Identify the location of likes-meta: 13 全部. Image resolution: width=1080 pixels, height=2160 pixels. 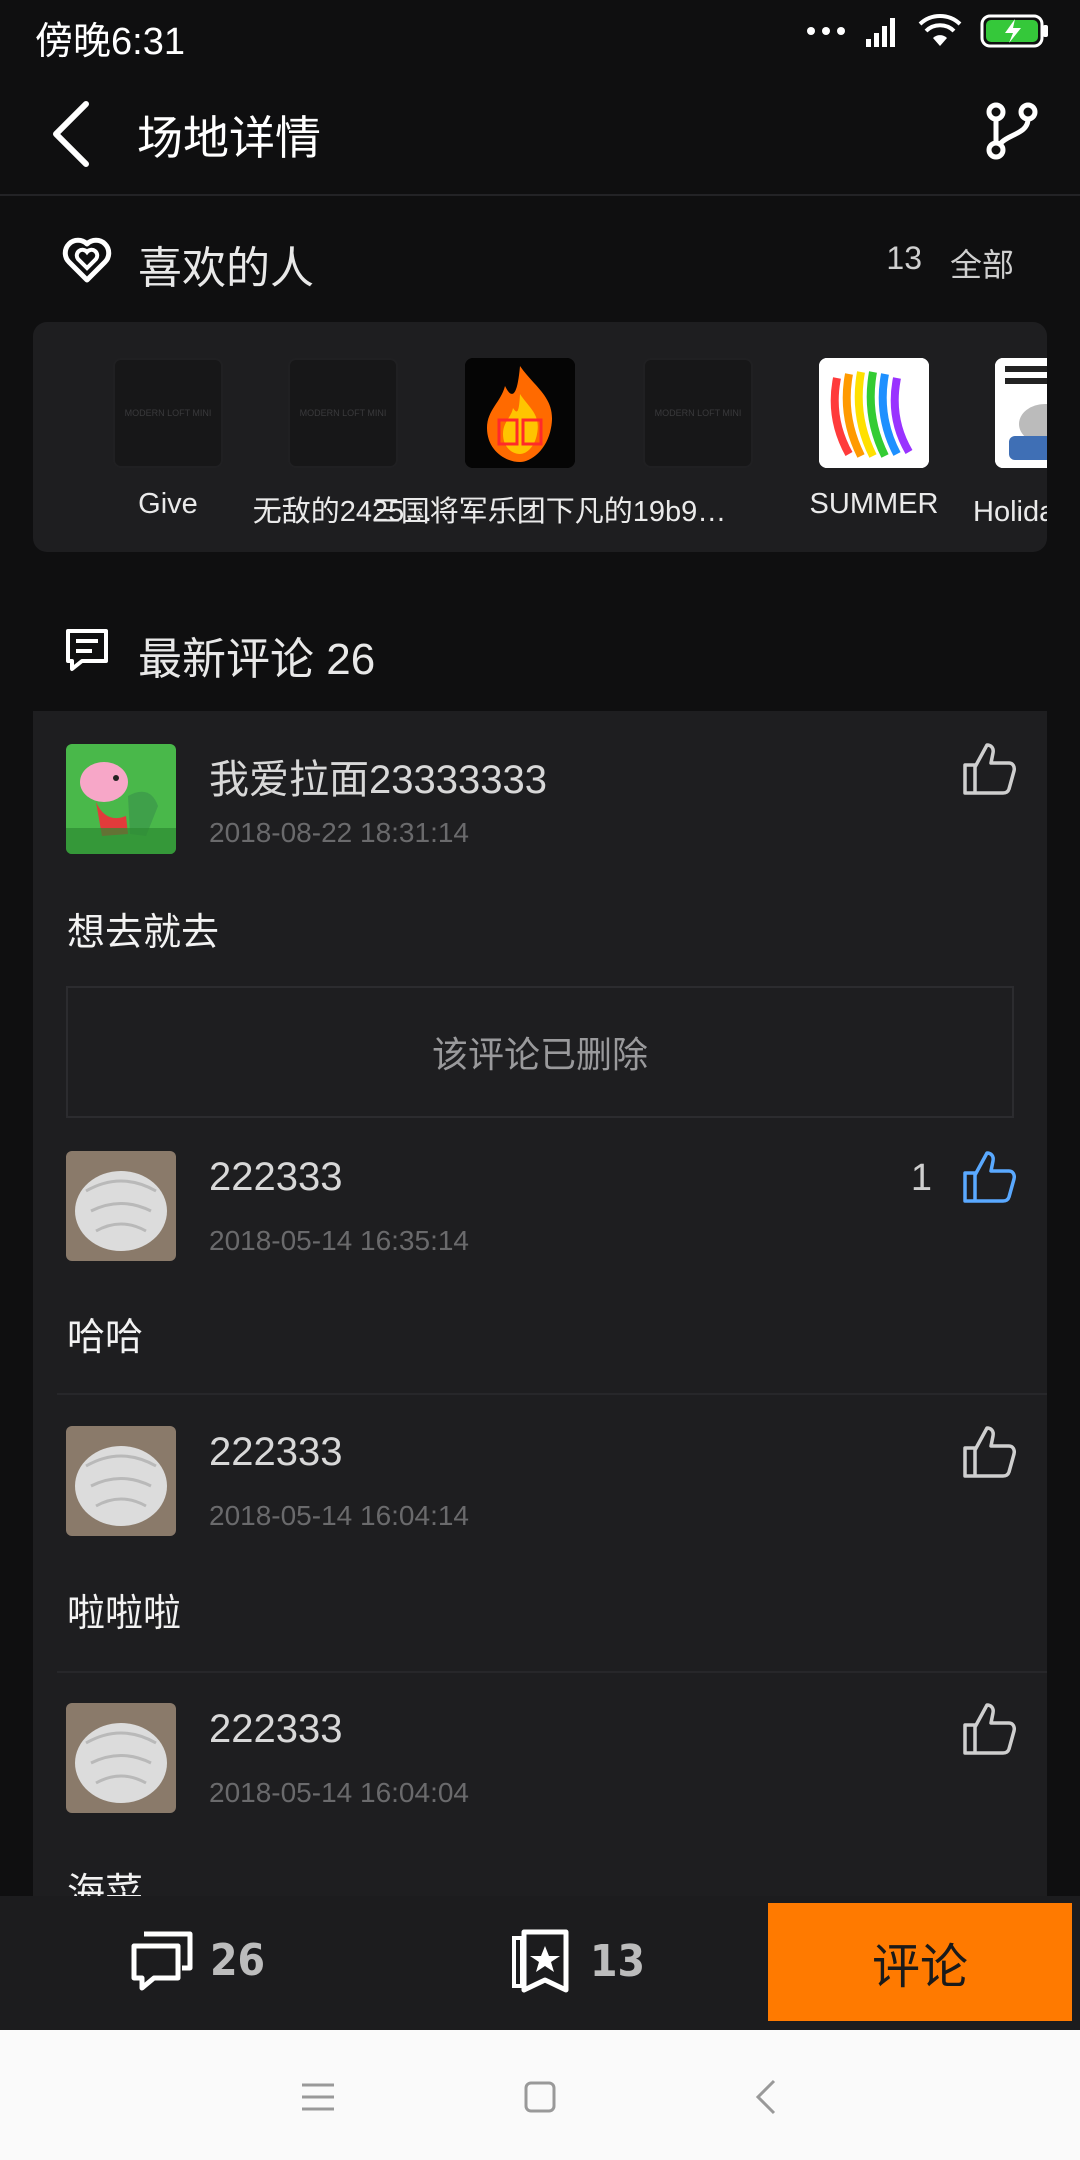
(950, 263).